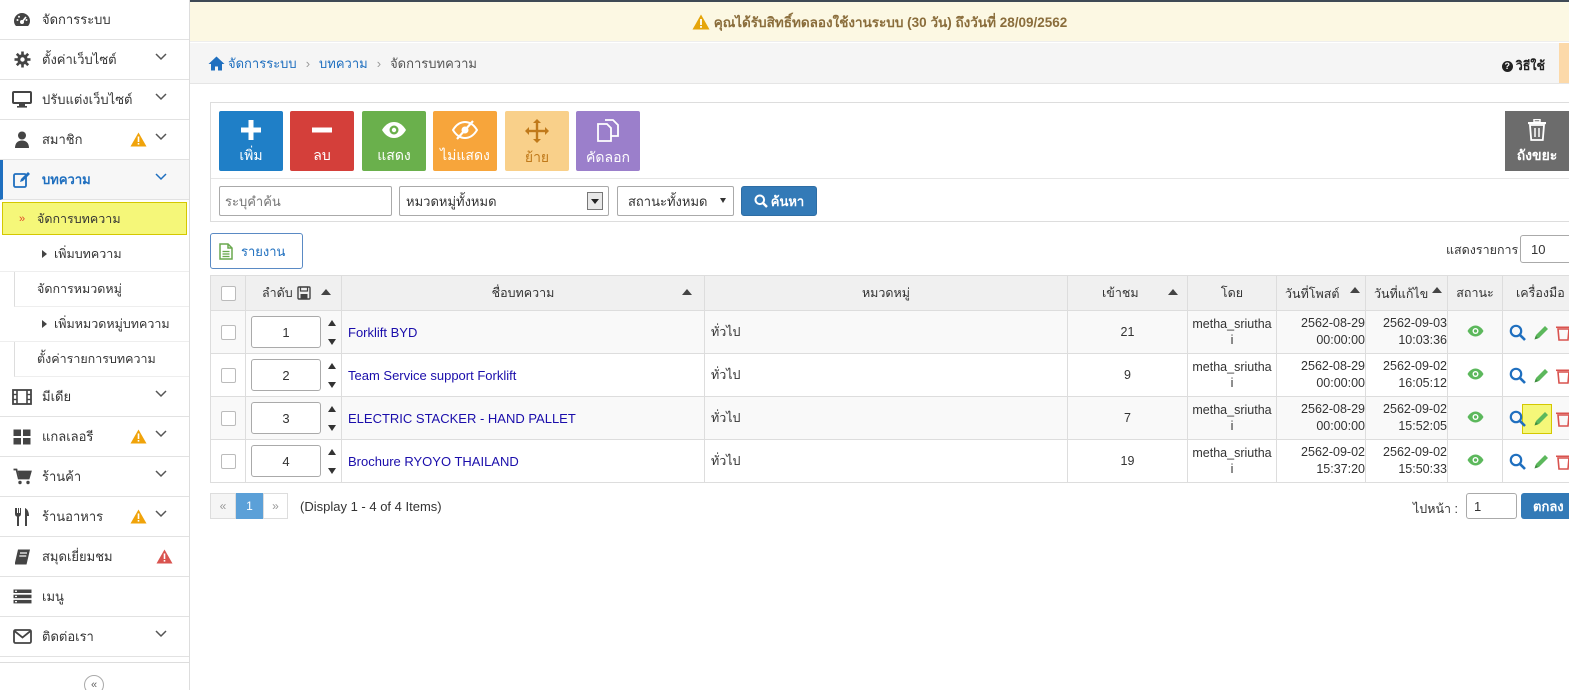  I want to click on header-posted: วันที่โพสต์, so click(1321, 293).